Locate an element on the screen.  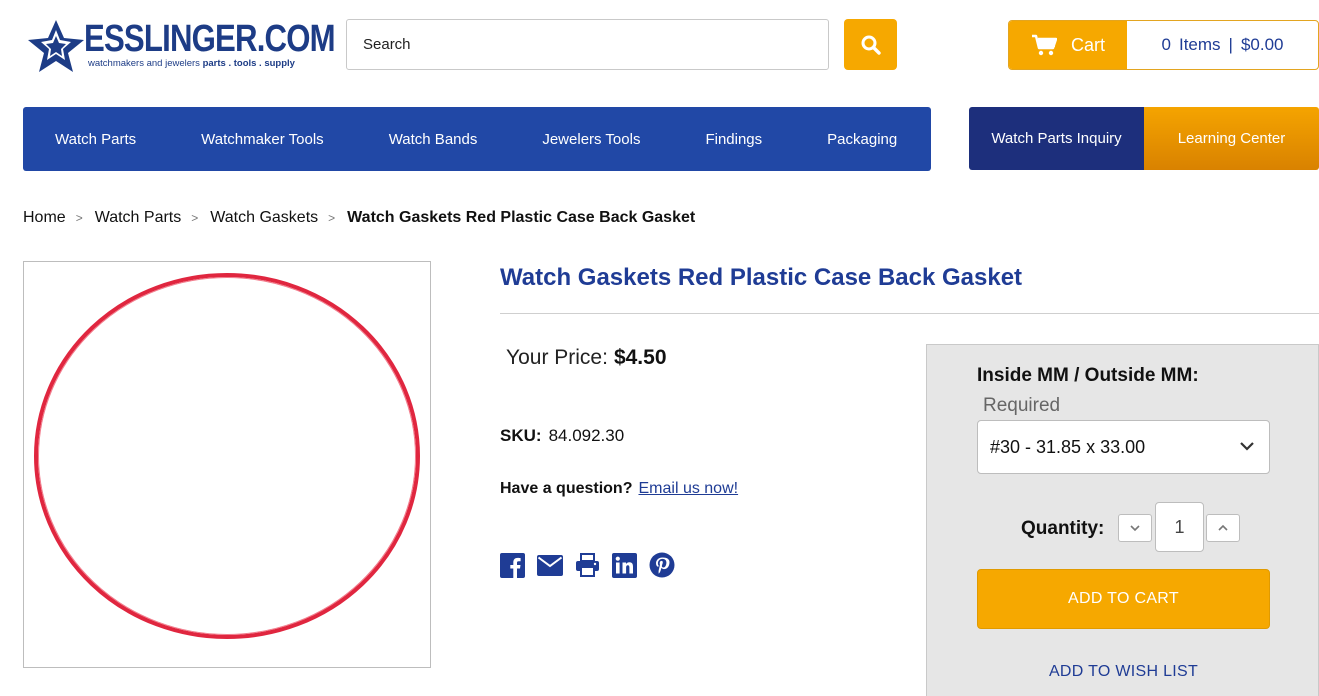
linkedin-icon is located at coordinates (624, 565).